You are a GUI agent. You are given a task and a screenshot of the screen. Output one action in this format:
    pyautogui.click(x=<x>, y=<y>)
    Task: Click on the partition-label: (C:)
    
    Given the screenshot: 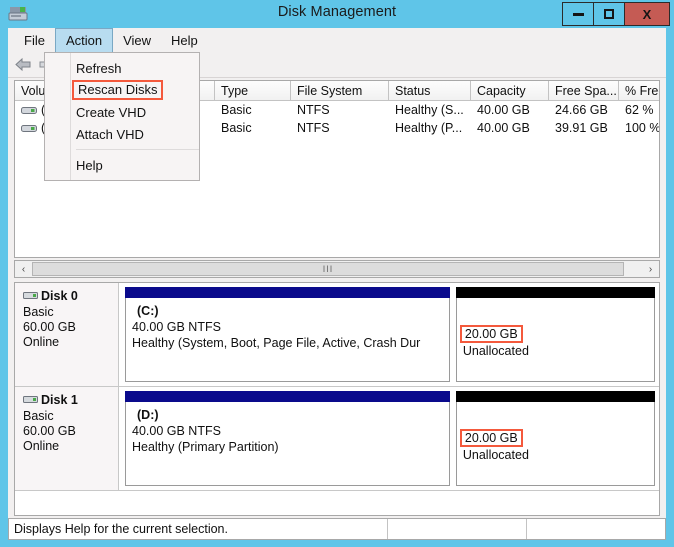 What is the action you would take?
    pyautogui.click(x=148, y=311)
    